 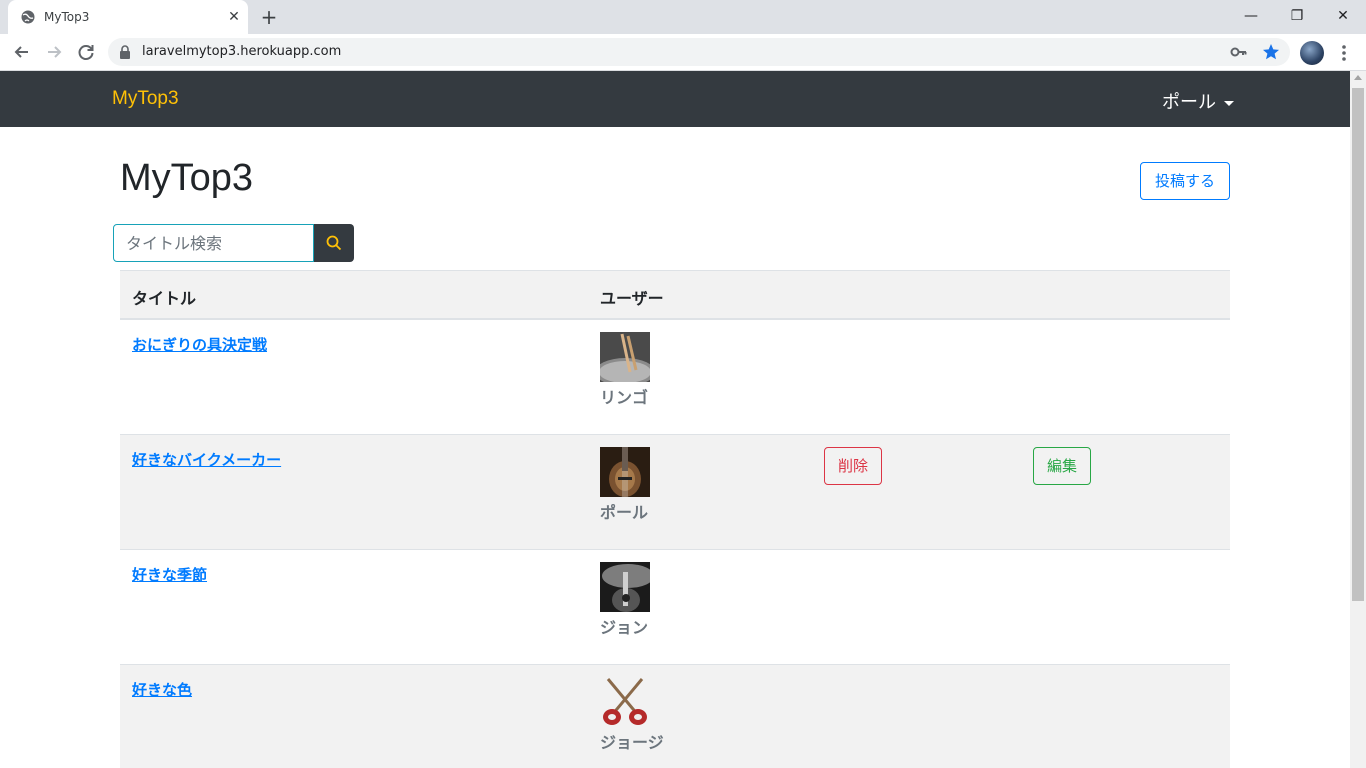 What do you see at coordinates (699, 52) in the screenshot?
I see `address-bar: laravelmytop3.herokuapp.com` at bounding box center [699, 52].